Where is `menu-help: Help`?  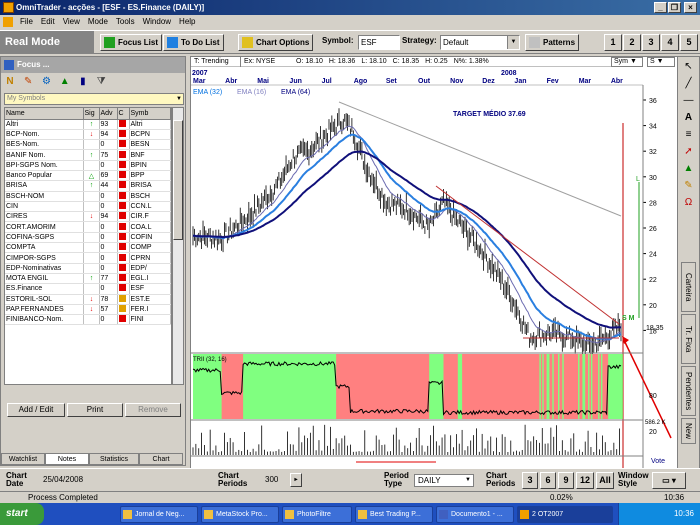 menu-help: Help is located at coordinates (187, 22).